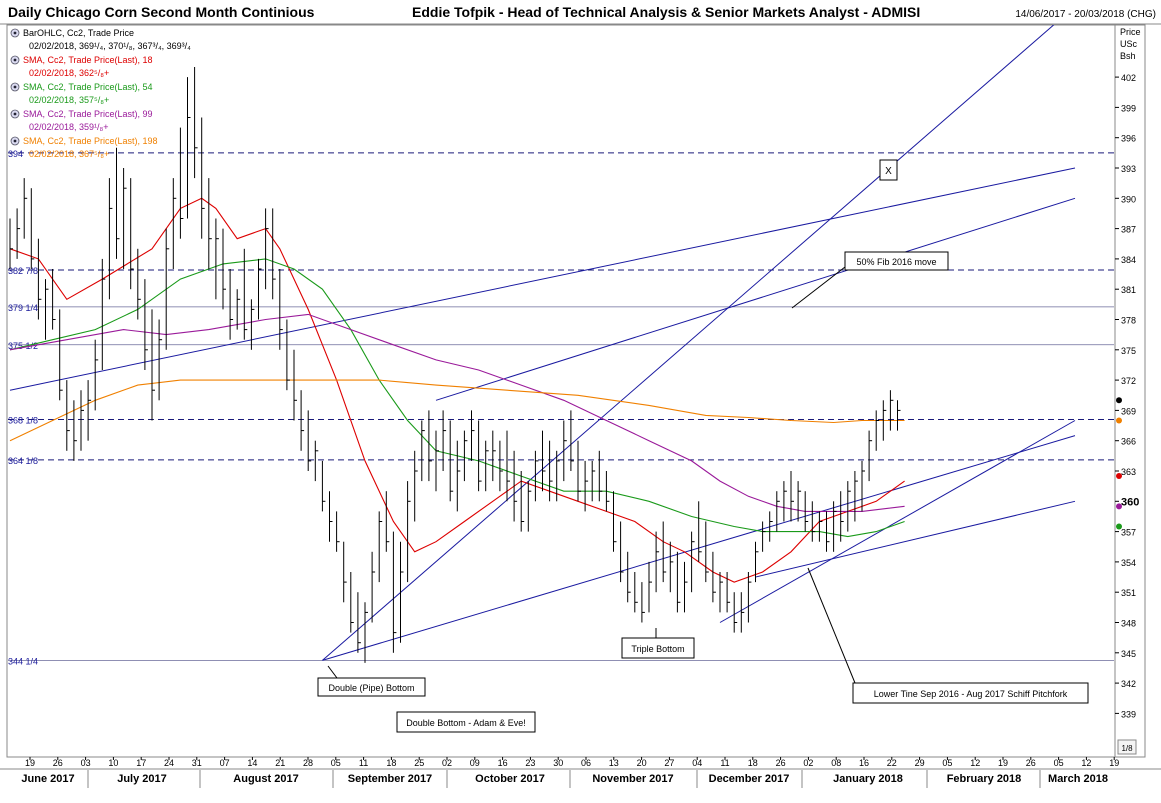 The image size is (1161, 803). I want to click on annotation-adam-eve: Double Bottom - Adam & Eve!, so click(466, 723).